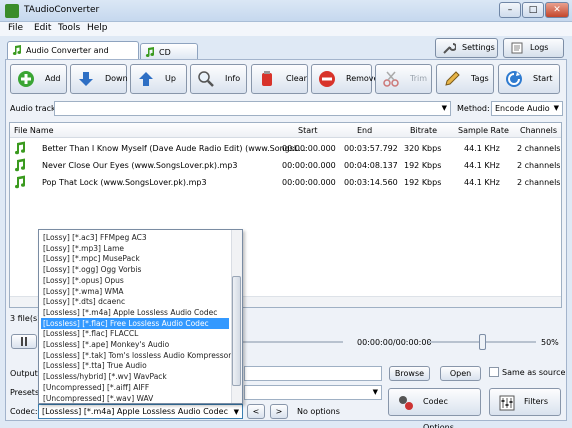  What do you see at coordinates (371, 182) in the screenshot?
I see `end-cell: 00:03:14.560` at bounding box center [371, 182].